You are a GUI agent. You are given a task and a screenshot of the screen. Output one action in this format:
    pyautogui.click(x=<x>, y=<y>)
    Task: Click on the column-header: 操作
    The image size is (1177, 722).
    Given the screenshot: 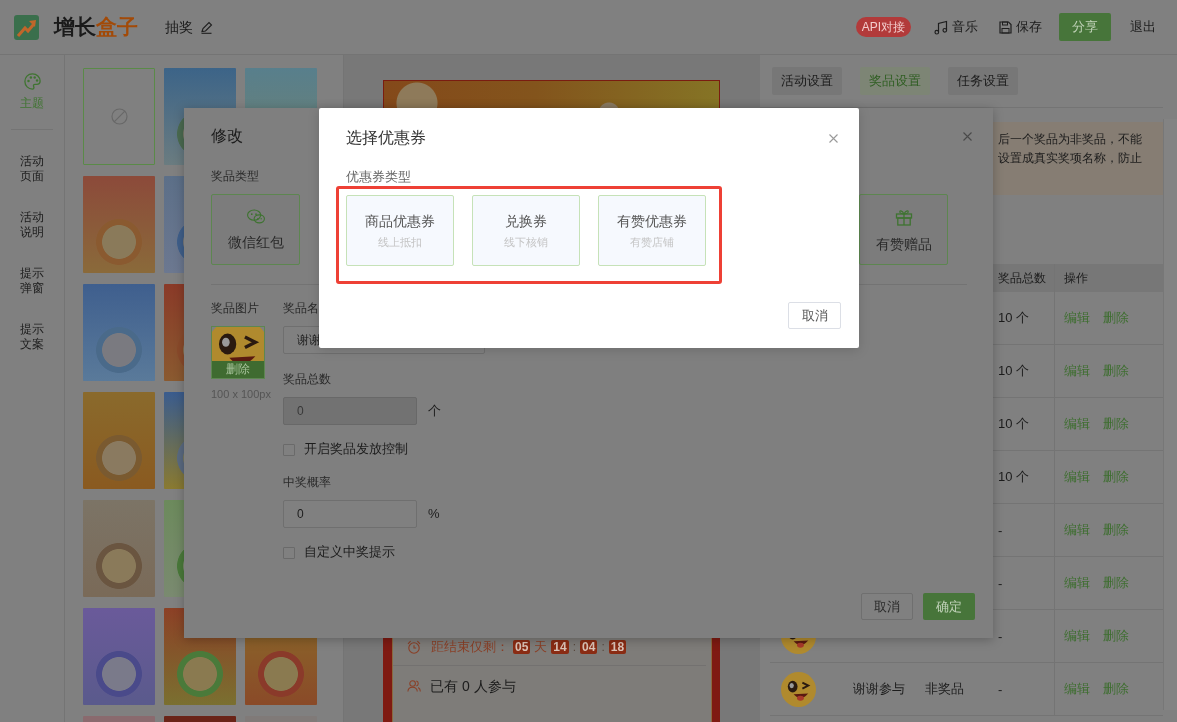 What is the action you would take?
    pyautogui.click(x=1076, y=278)
    